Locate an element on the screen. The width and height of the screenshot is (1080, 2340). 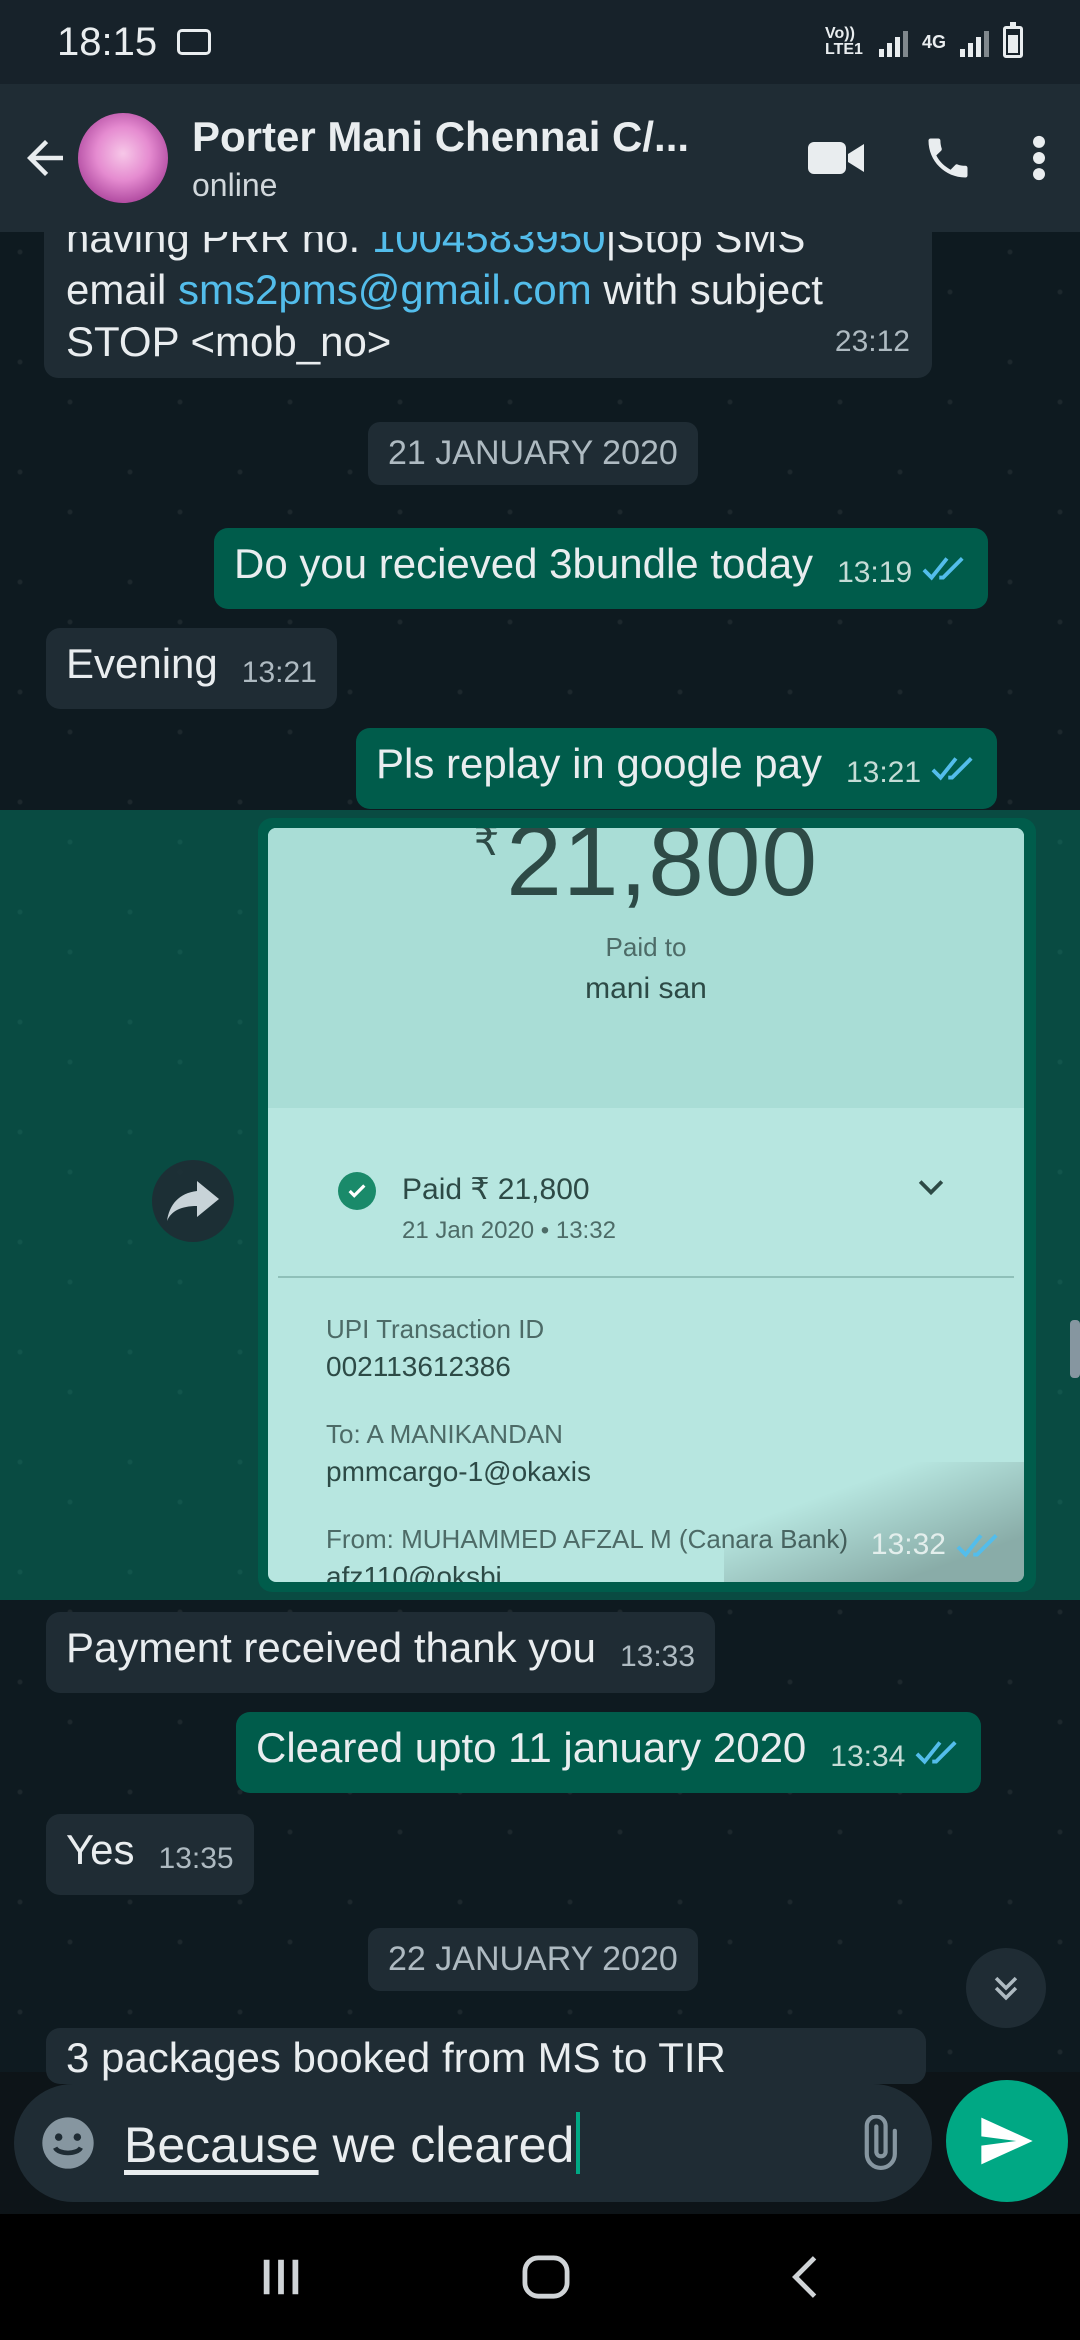
message-time: 13:32 is located at coordinates (908, 1544).